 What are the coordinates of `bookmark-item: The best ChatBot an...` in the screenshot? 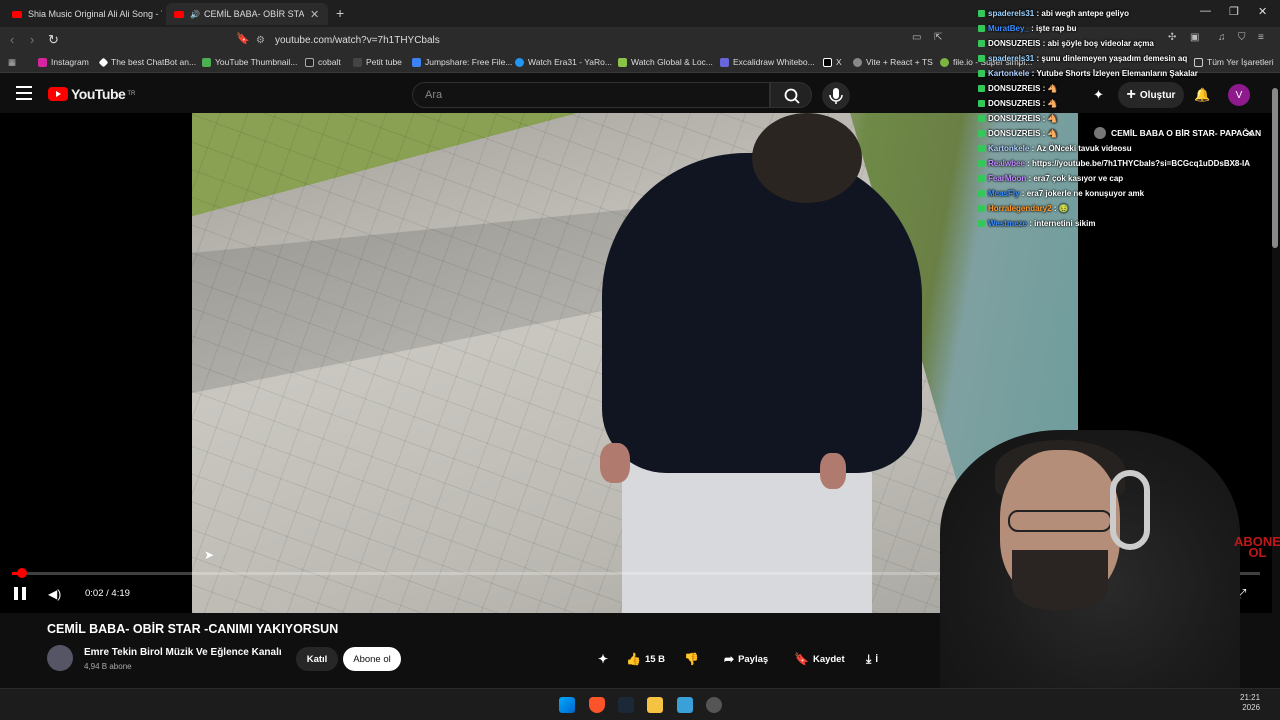 It's located at (147, 62).